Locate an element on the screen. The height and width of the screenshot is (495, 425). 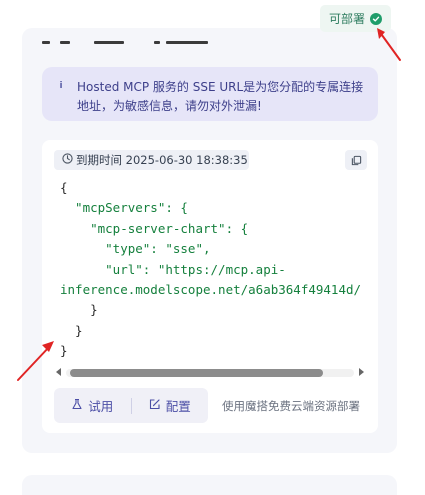
code-line: "type": "sse", is located at coordinates (135, 249).